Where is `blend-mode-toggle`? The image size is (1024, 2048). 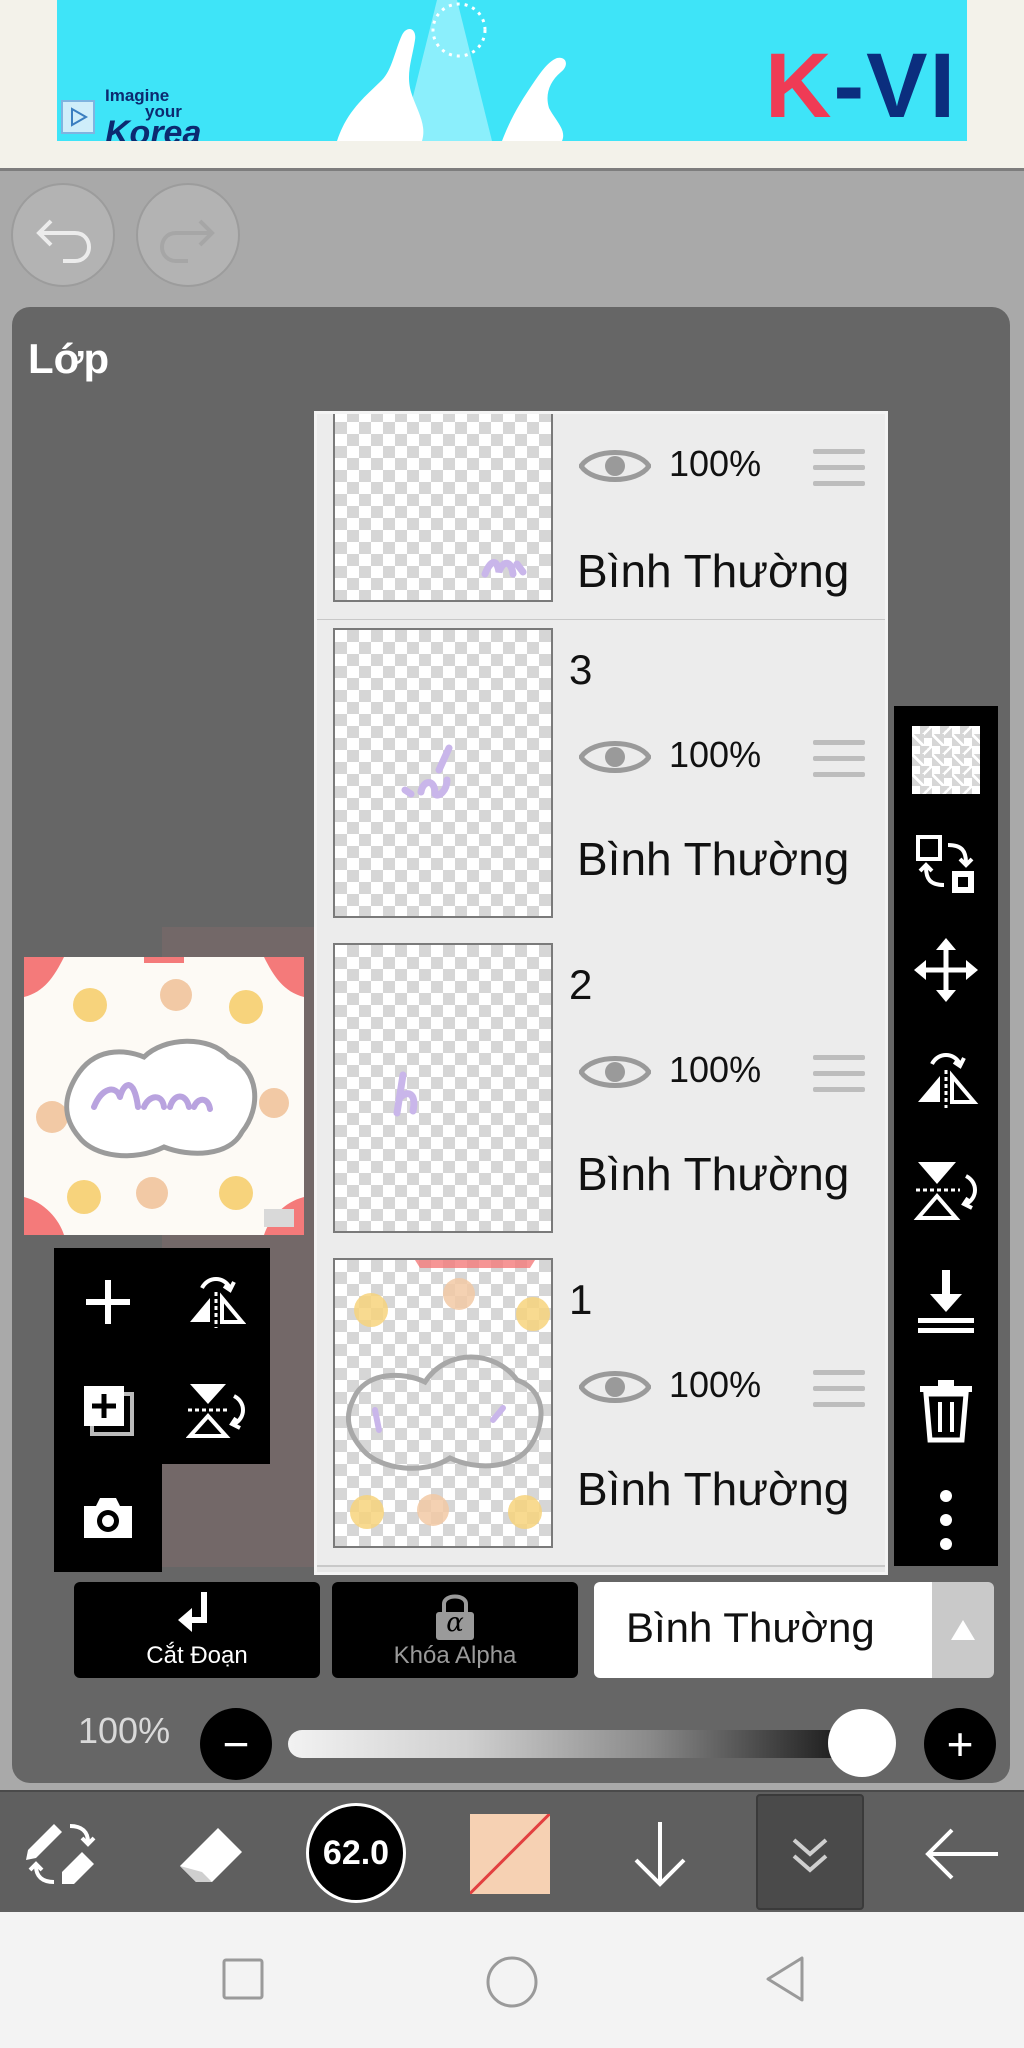
blend-mode-toggle is located at coordinates (963, 1630).